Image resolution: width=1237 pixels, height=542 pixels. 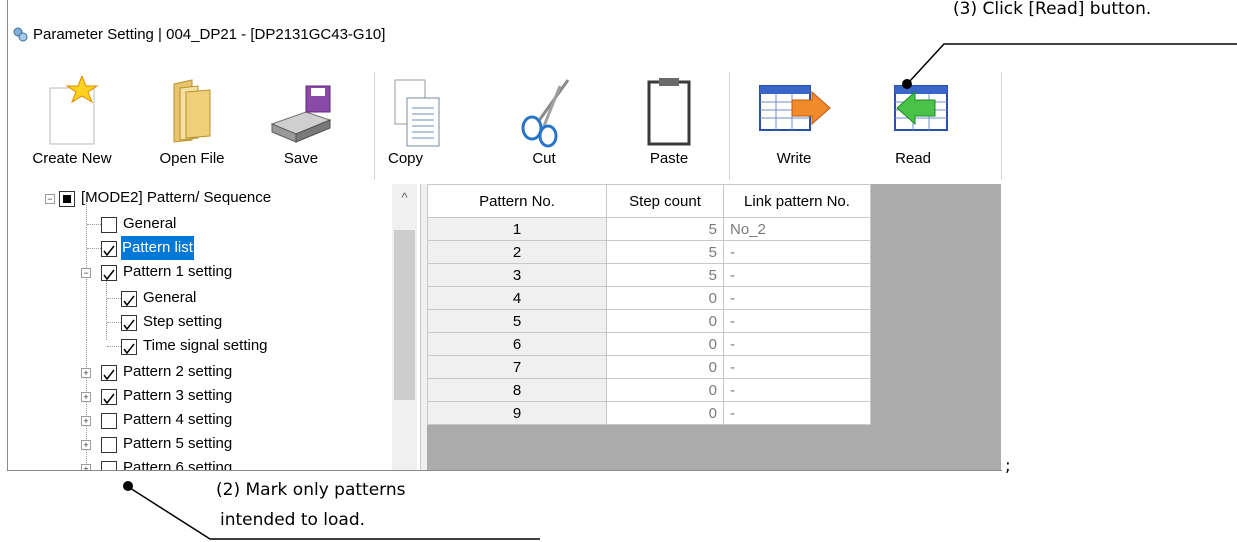 What do you see at coordinates (907, 84) in the screenshot?
I see `annotation-dot-read` at bounding box center [907, 84].